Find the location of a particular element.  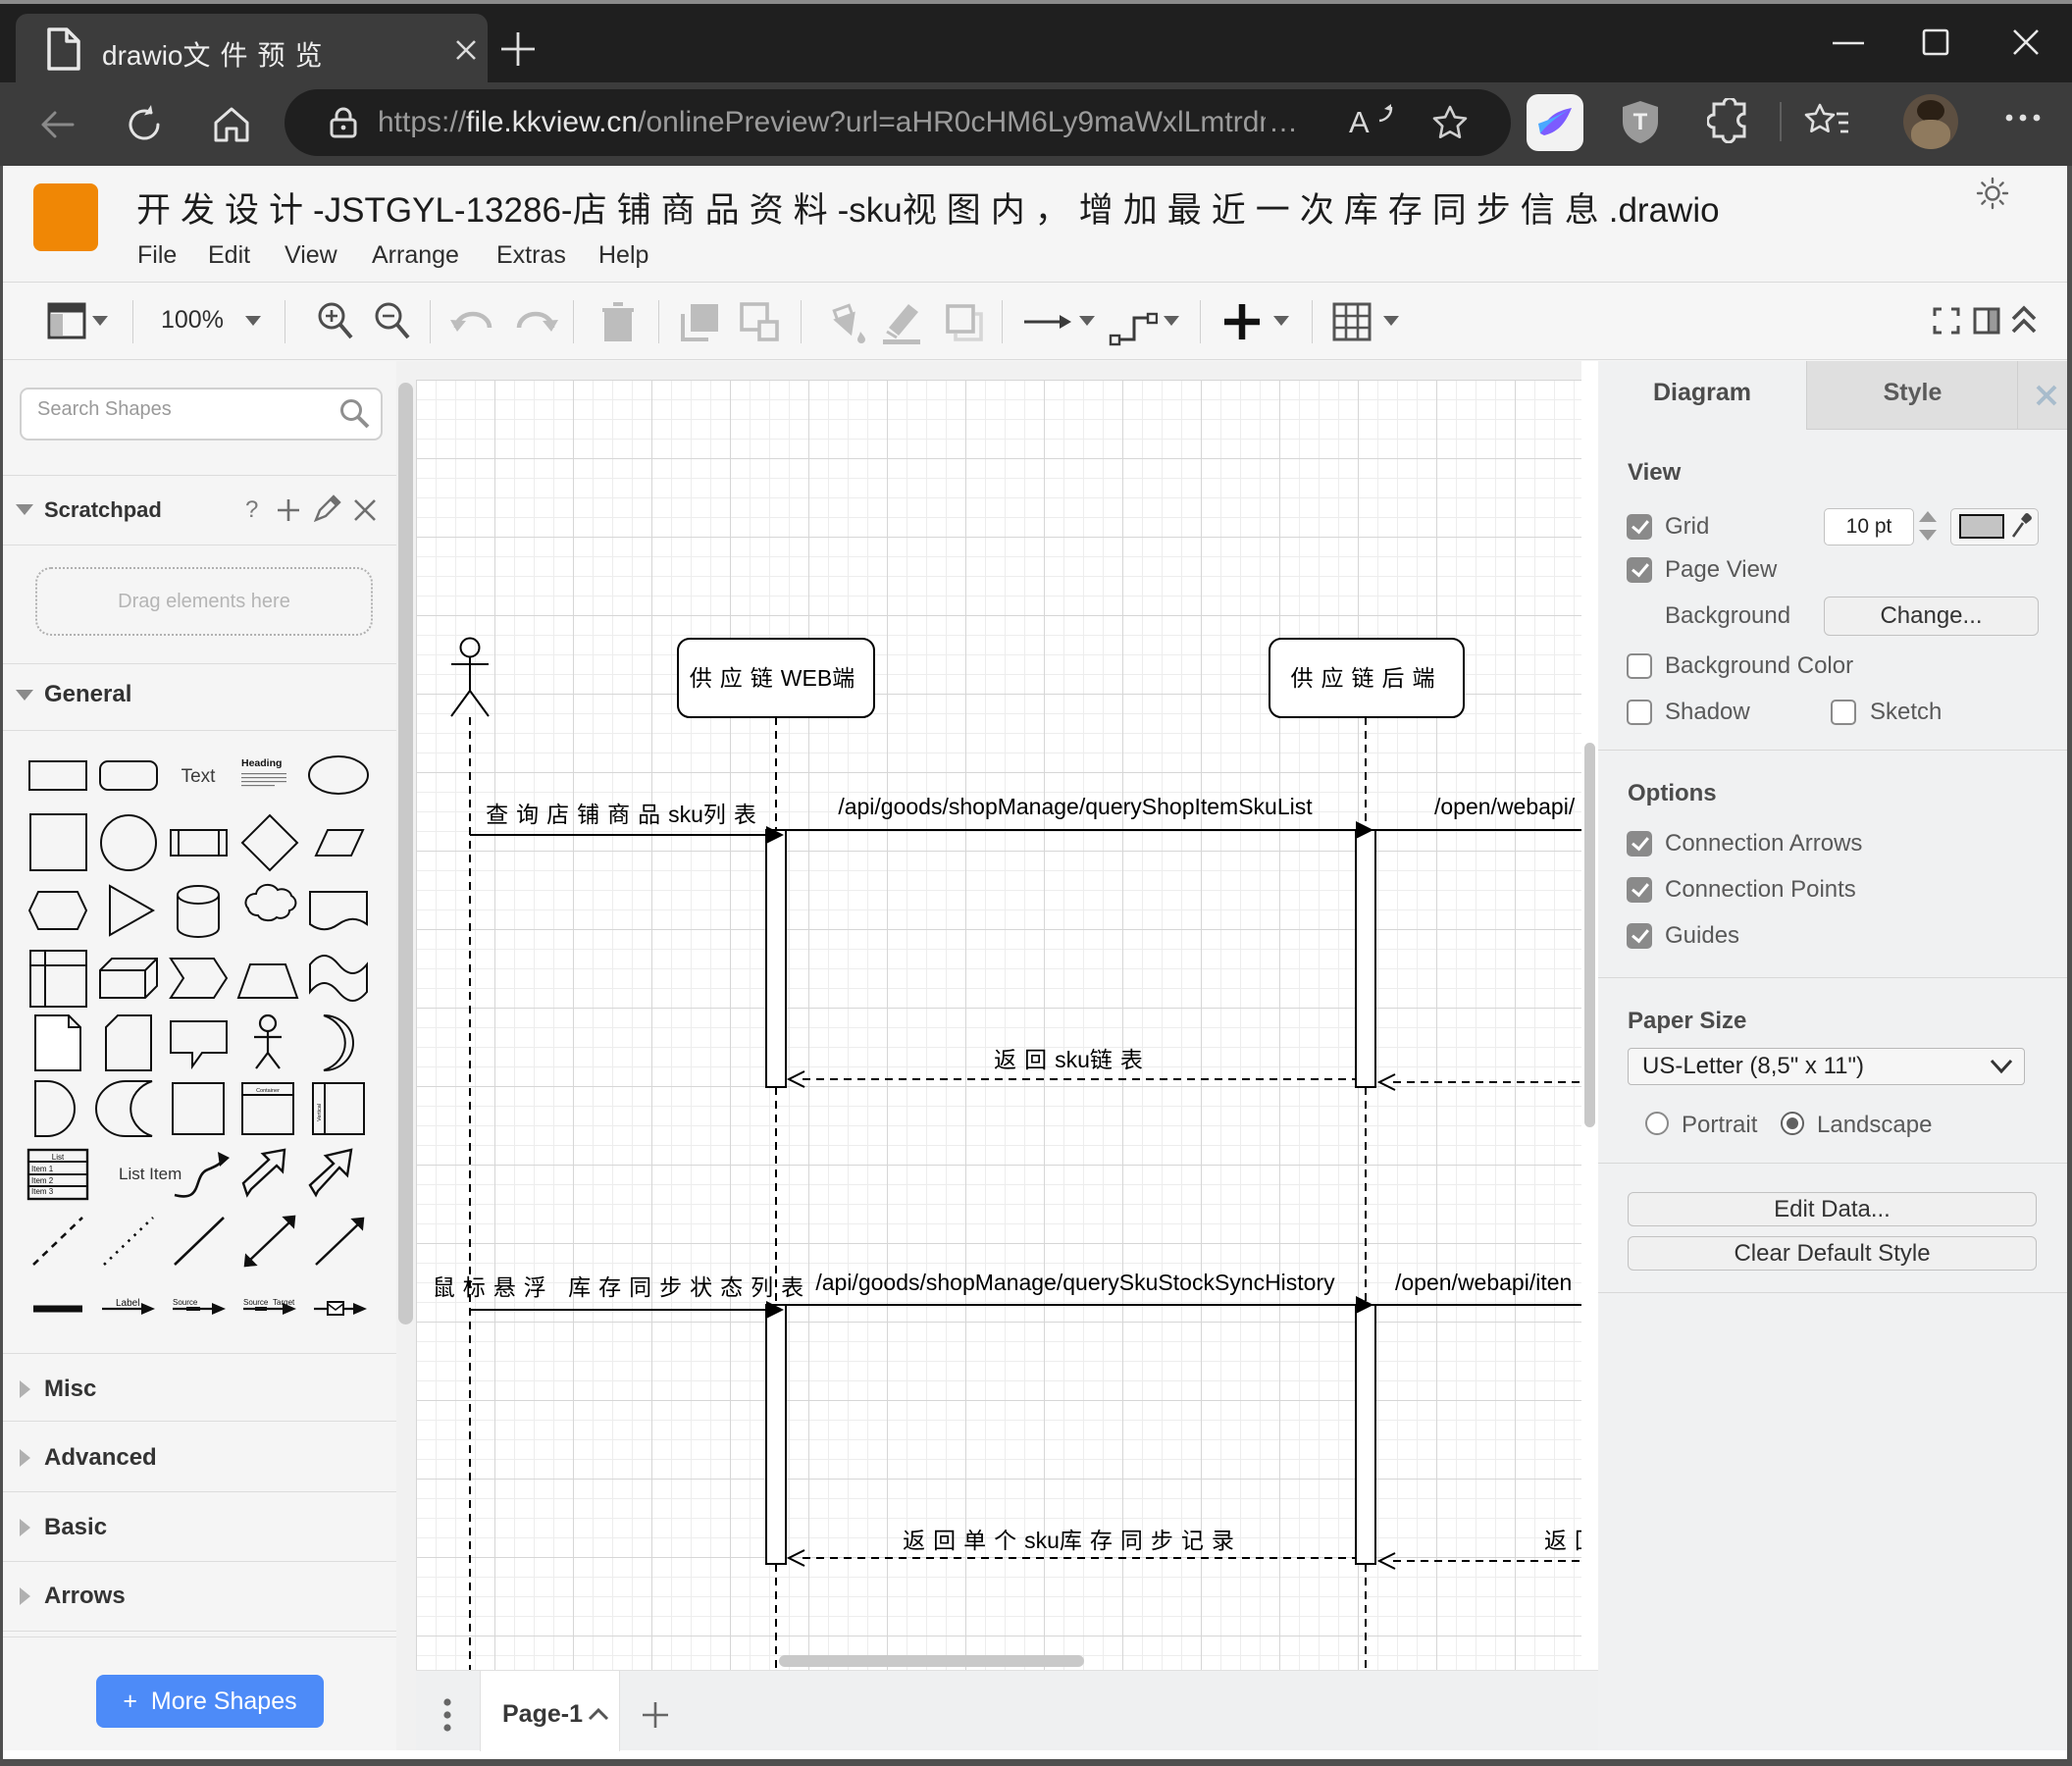

svg-text: /open/webapi/ is located at coordinates (1505, 807).